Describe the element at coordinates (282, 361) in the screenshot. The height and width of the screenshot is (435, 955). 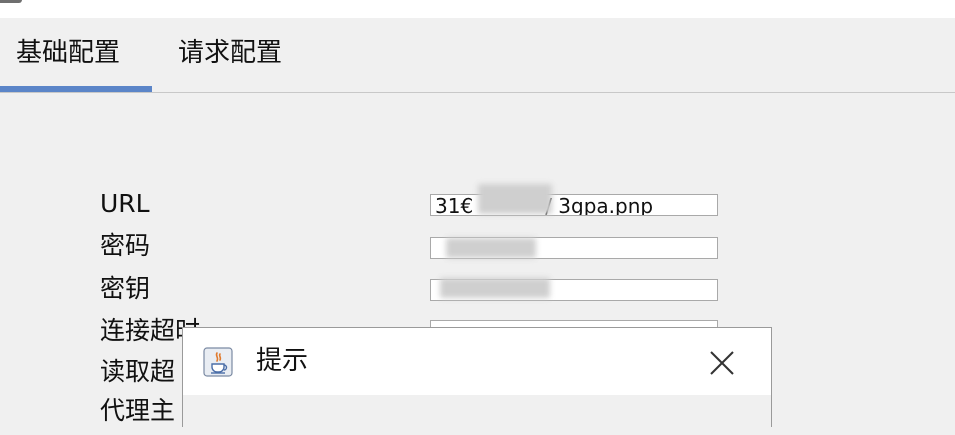
I see `dialog-title: 提示` at that location.